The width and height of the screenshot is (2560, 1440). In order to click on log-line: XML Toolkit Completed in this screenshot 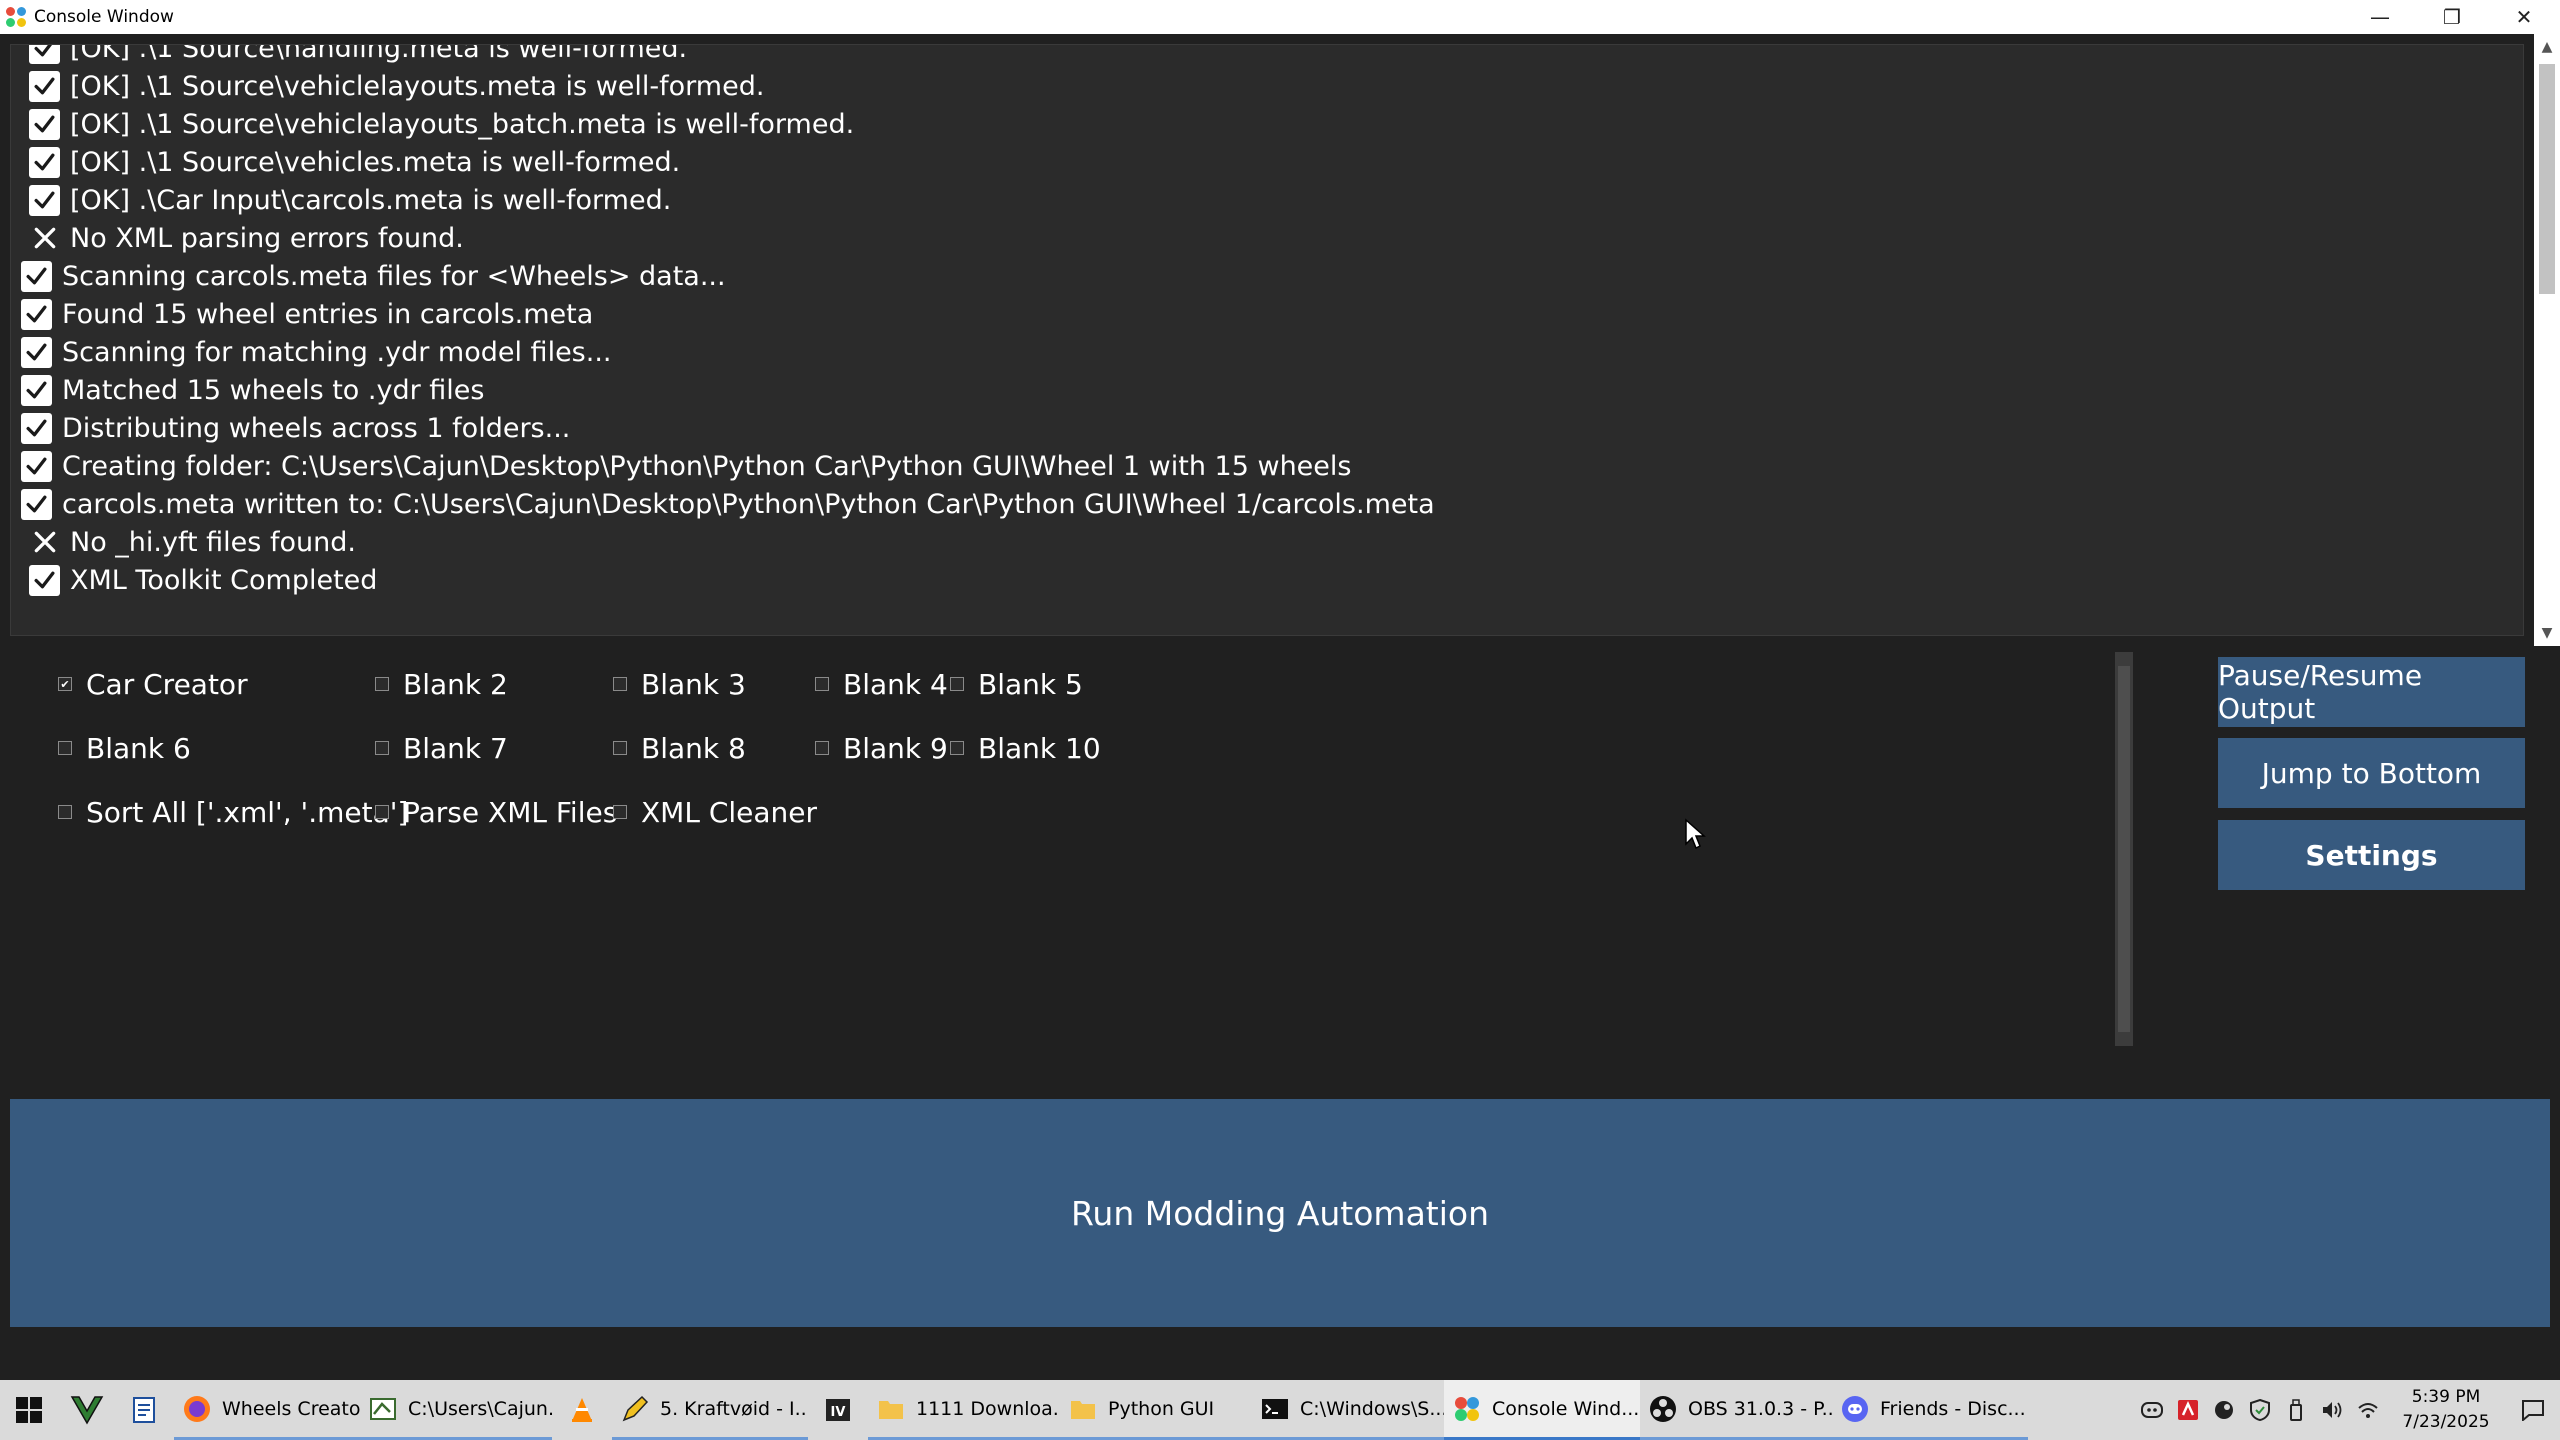, I will do `click(203, 580)`.